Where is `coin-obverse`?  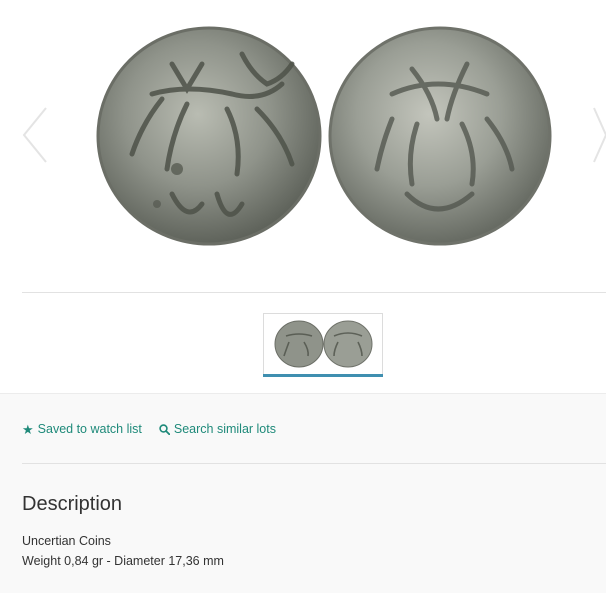
coin-obverse is located at coordinates (209, 136).